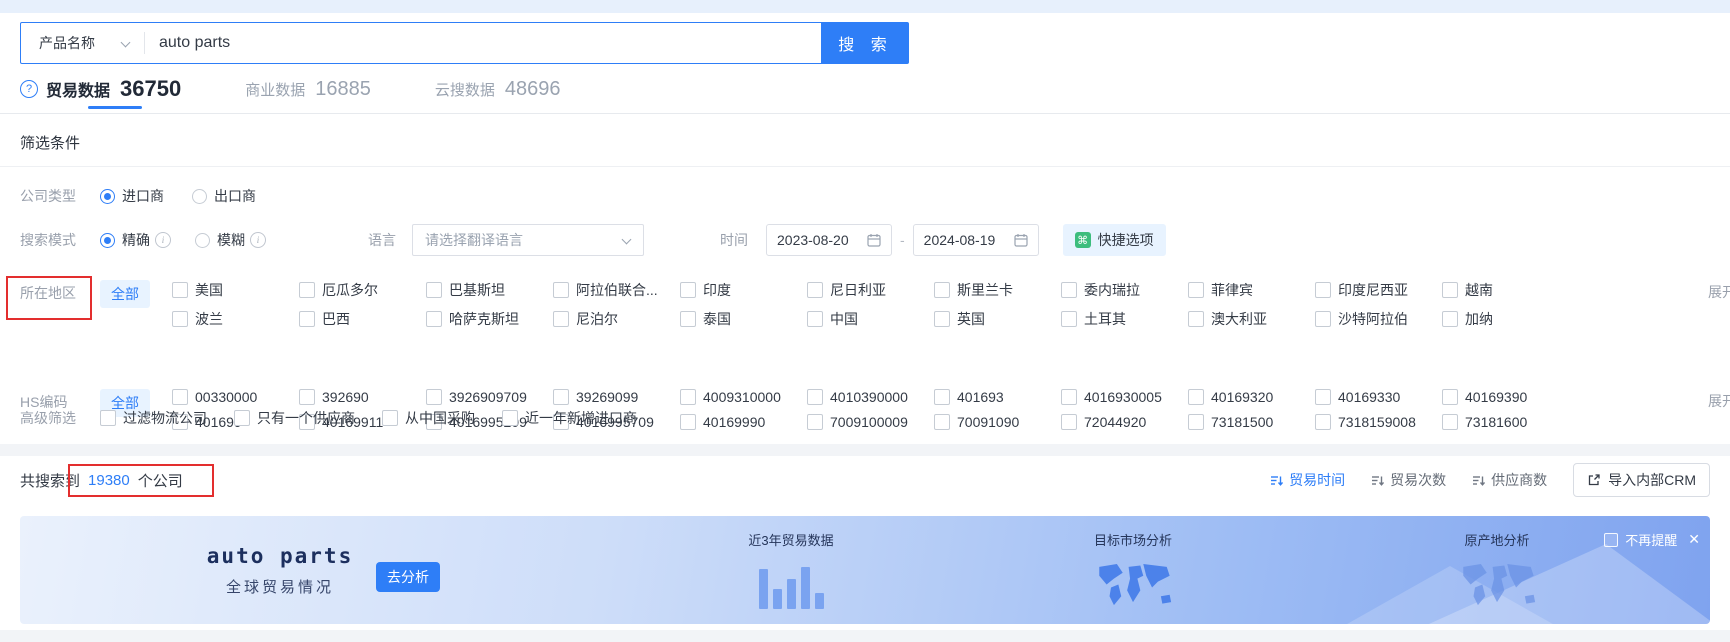 The height and width of the screenshot is (642, 1730). Describe the element at coordinates (743, 319) in the screenshot. I see `region-checkbox-item: 泰国` at that location.